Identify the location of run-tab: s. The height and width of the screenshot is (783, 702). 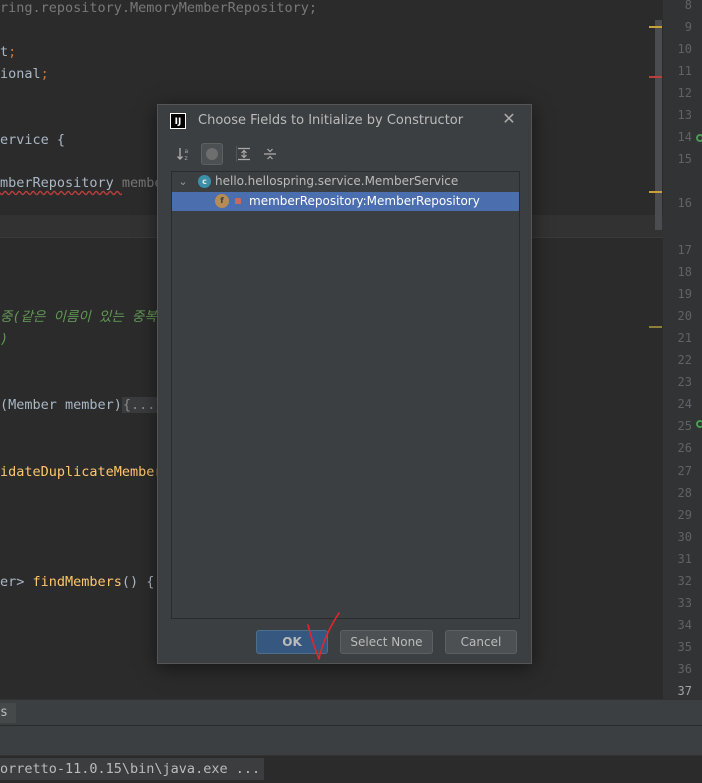
(8, 713).